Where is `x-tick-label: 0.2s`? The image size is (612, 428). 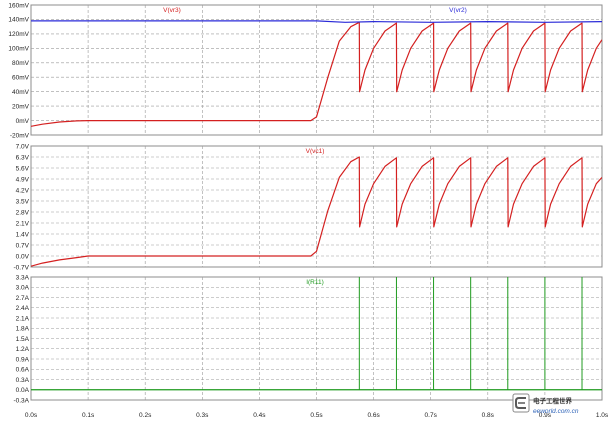 x-tick-label: 0.2s is located at coordinates (145, 415).